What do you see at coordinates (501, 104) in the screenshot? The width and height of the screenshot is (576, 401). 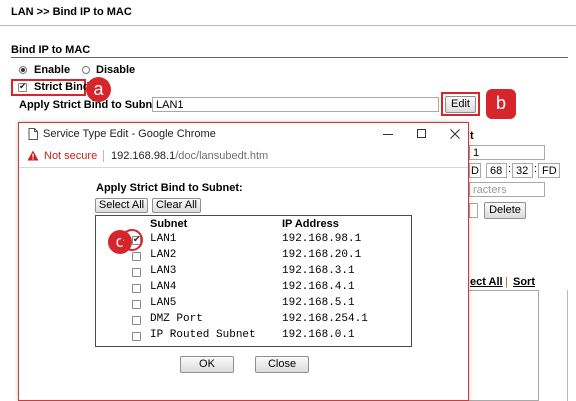 I see `callout-b-badge: b` at bounding box center [501, 104].